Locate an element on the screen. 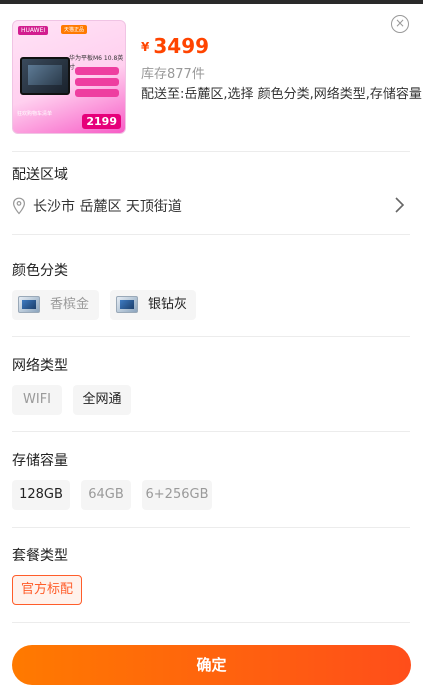 The image size is (423, 694). thumbnail-bottom-text: 狂欢购物车清单 is located at coordinates (35, 114).